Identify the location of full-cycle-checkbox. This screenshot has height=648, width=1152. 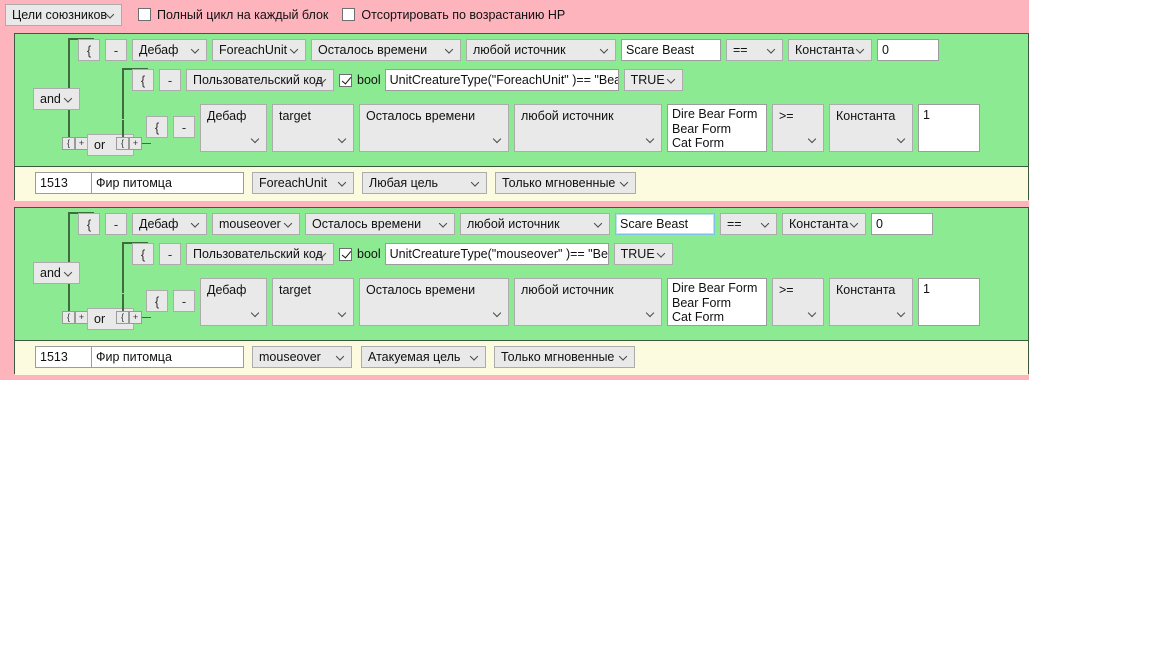
(144, 14).